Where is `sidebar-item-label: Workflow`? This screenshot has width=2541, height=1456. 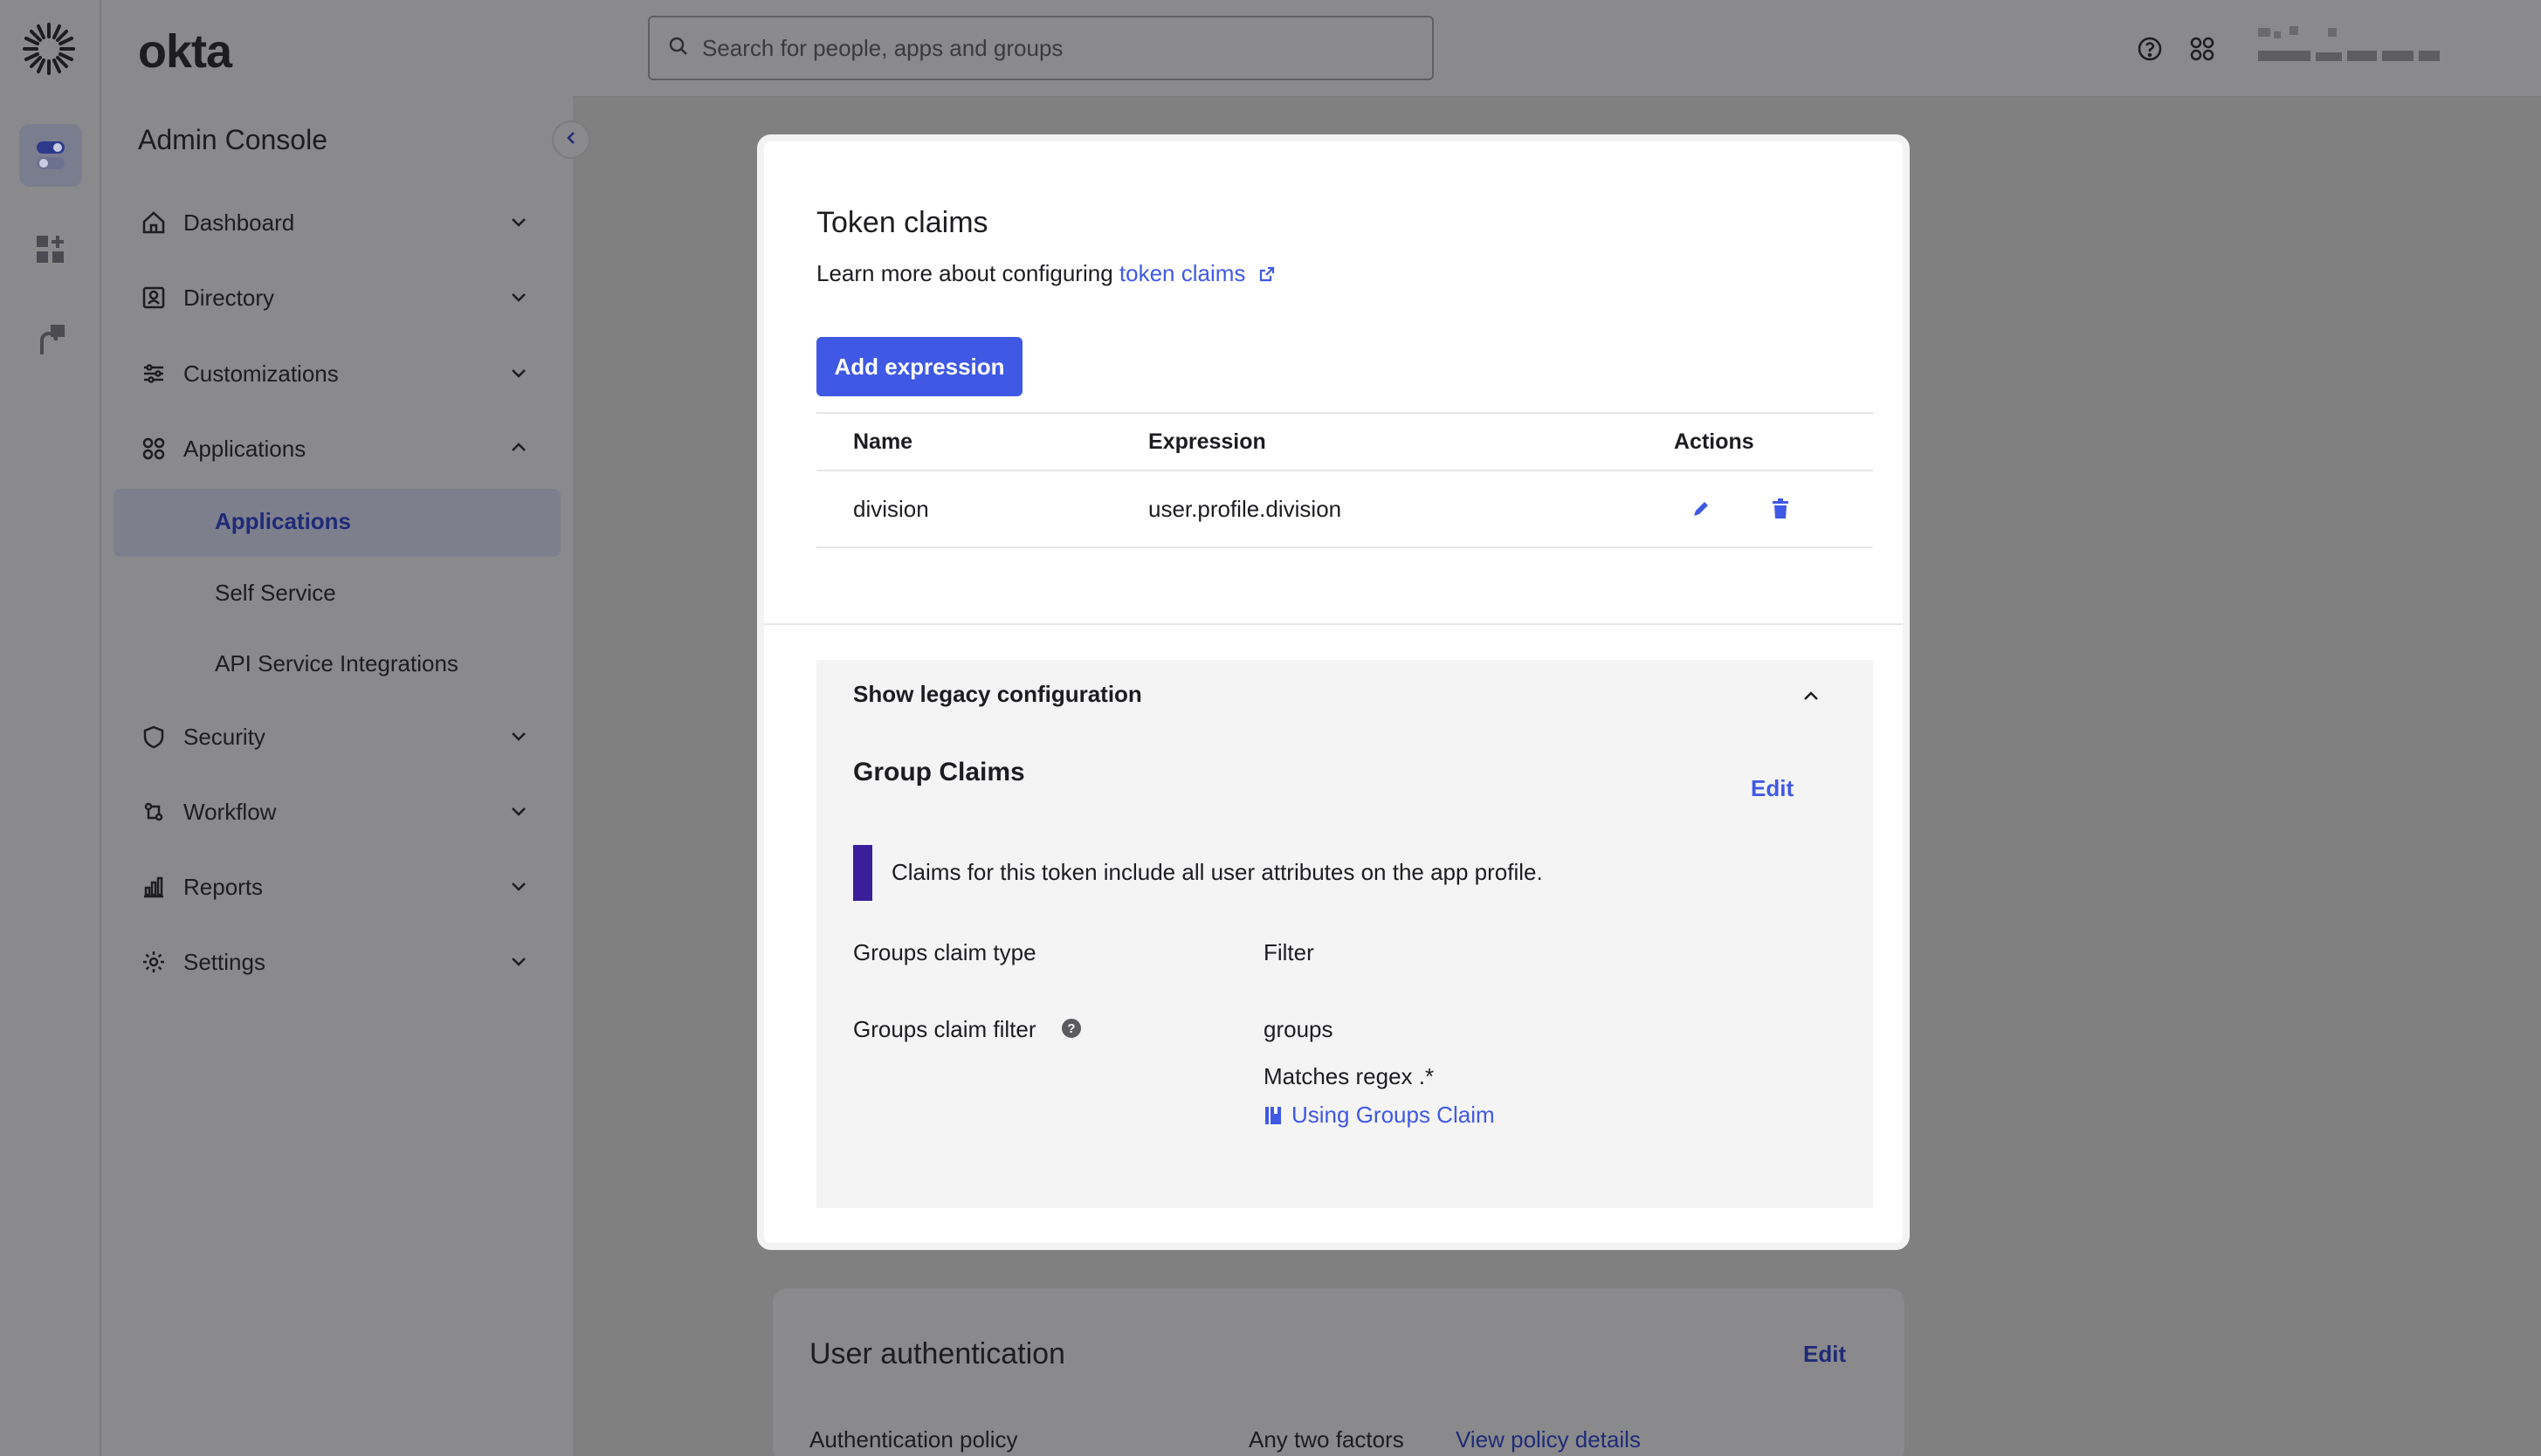
sidebar-item-label: Workflow is located at coordinates (230, 811).